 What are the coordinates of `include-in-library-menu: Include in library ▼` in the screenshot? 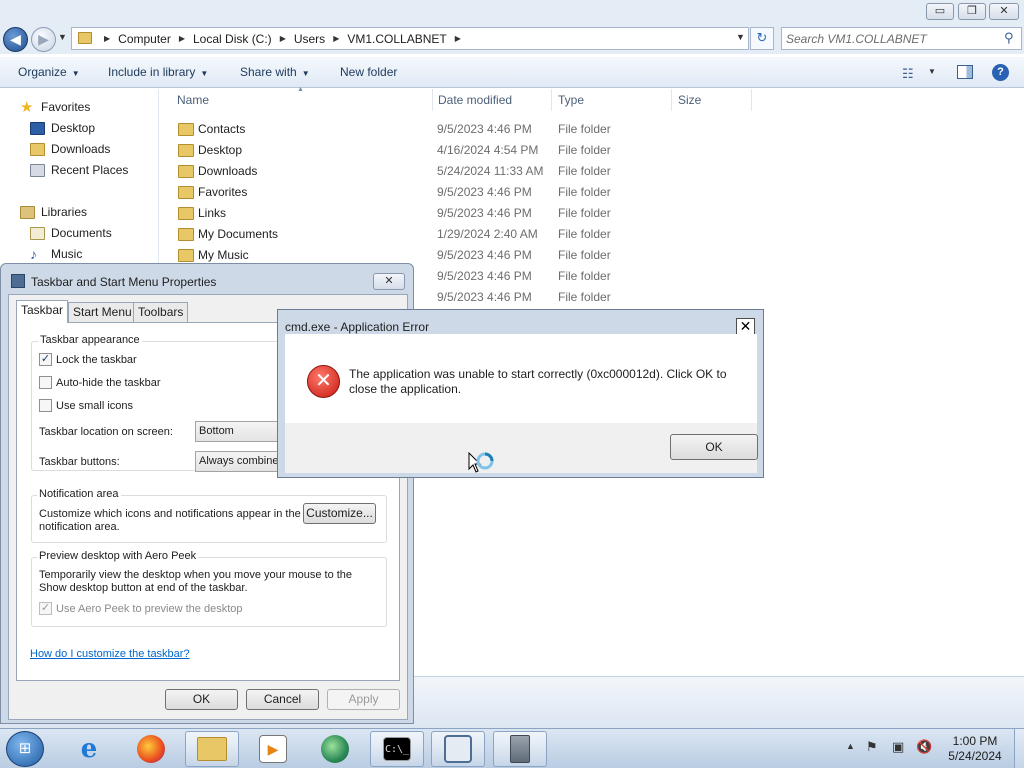 It's located at (158, 72).